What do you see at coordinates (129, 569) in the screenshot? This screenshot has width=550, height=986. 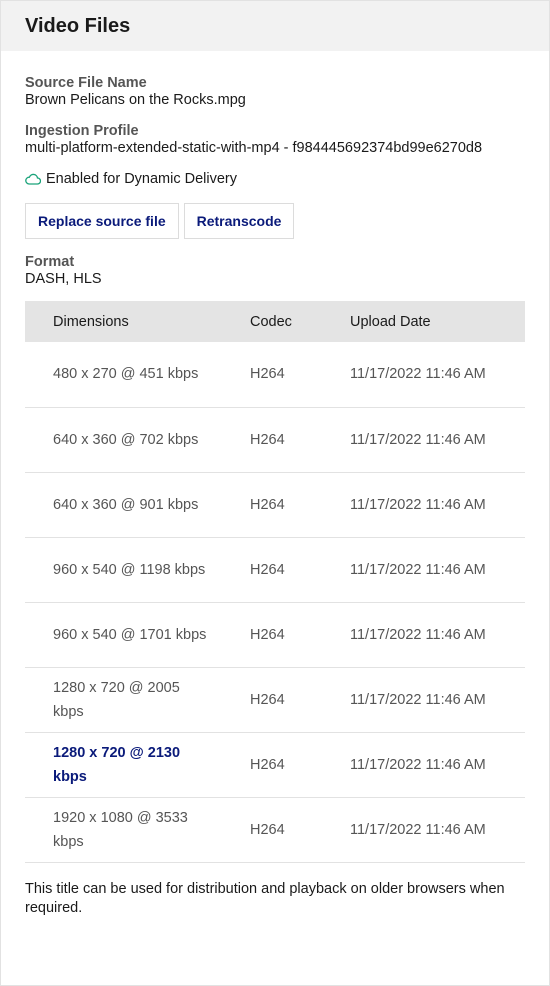 I see `dimensions-cell: 960 x 540 @ 1198 kbps` at bounding box center [129, 569].